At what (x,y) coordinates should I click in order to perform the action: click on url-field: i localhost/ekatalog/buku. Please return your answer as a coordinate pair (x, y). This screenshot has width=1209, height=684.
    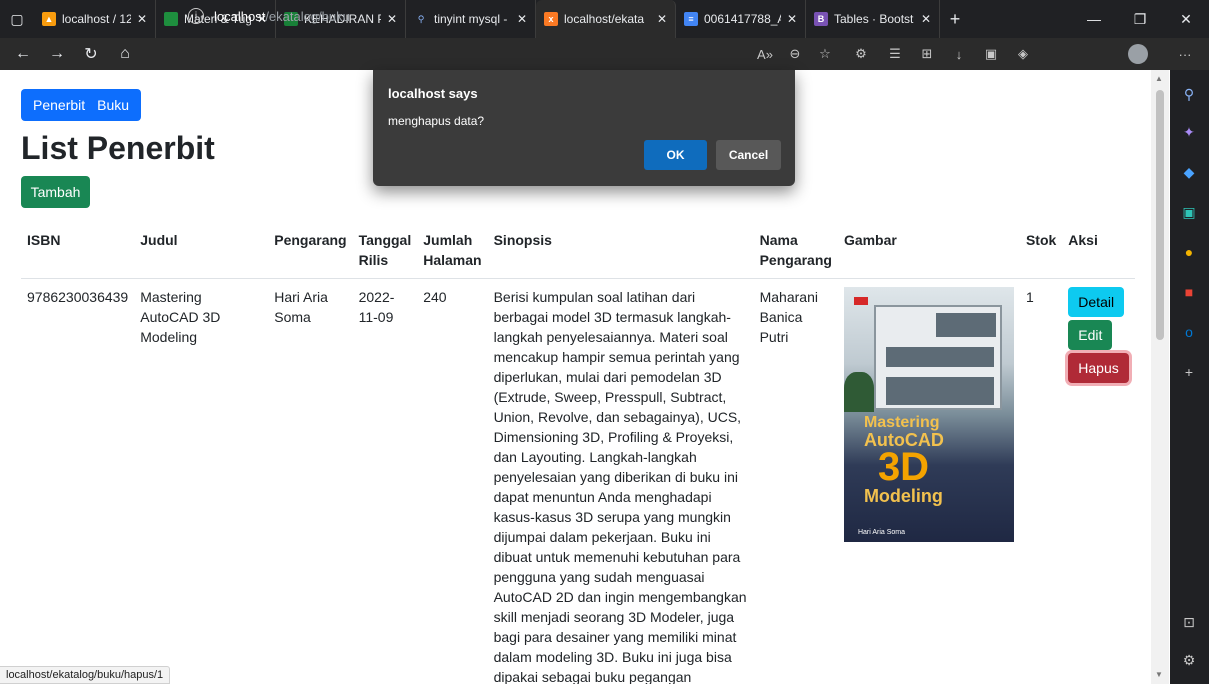
    Looking at the image, I should click on (463, 16).